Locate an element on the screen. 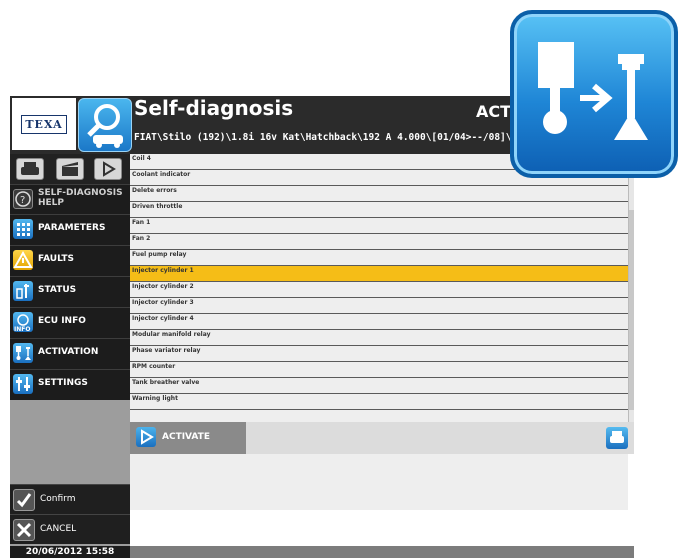 The height and width of the screenshot is (558, 686). list-item: Delete errors is located at coordinates (379, 194).